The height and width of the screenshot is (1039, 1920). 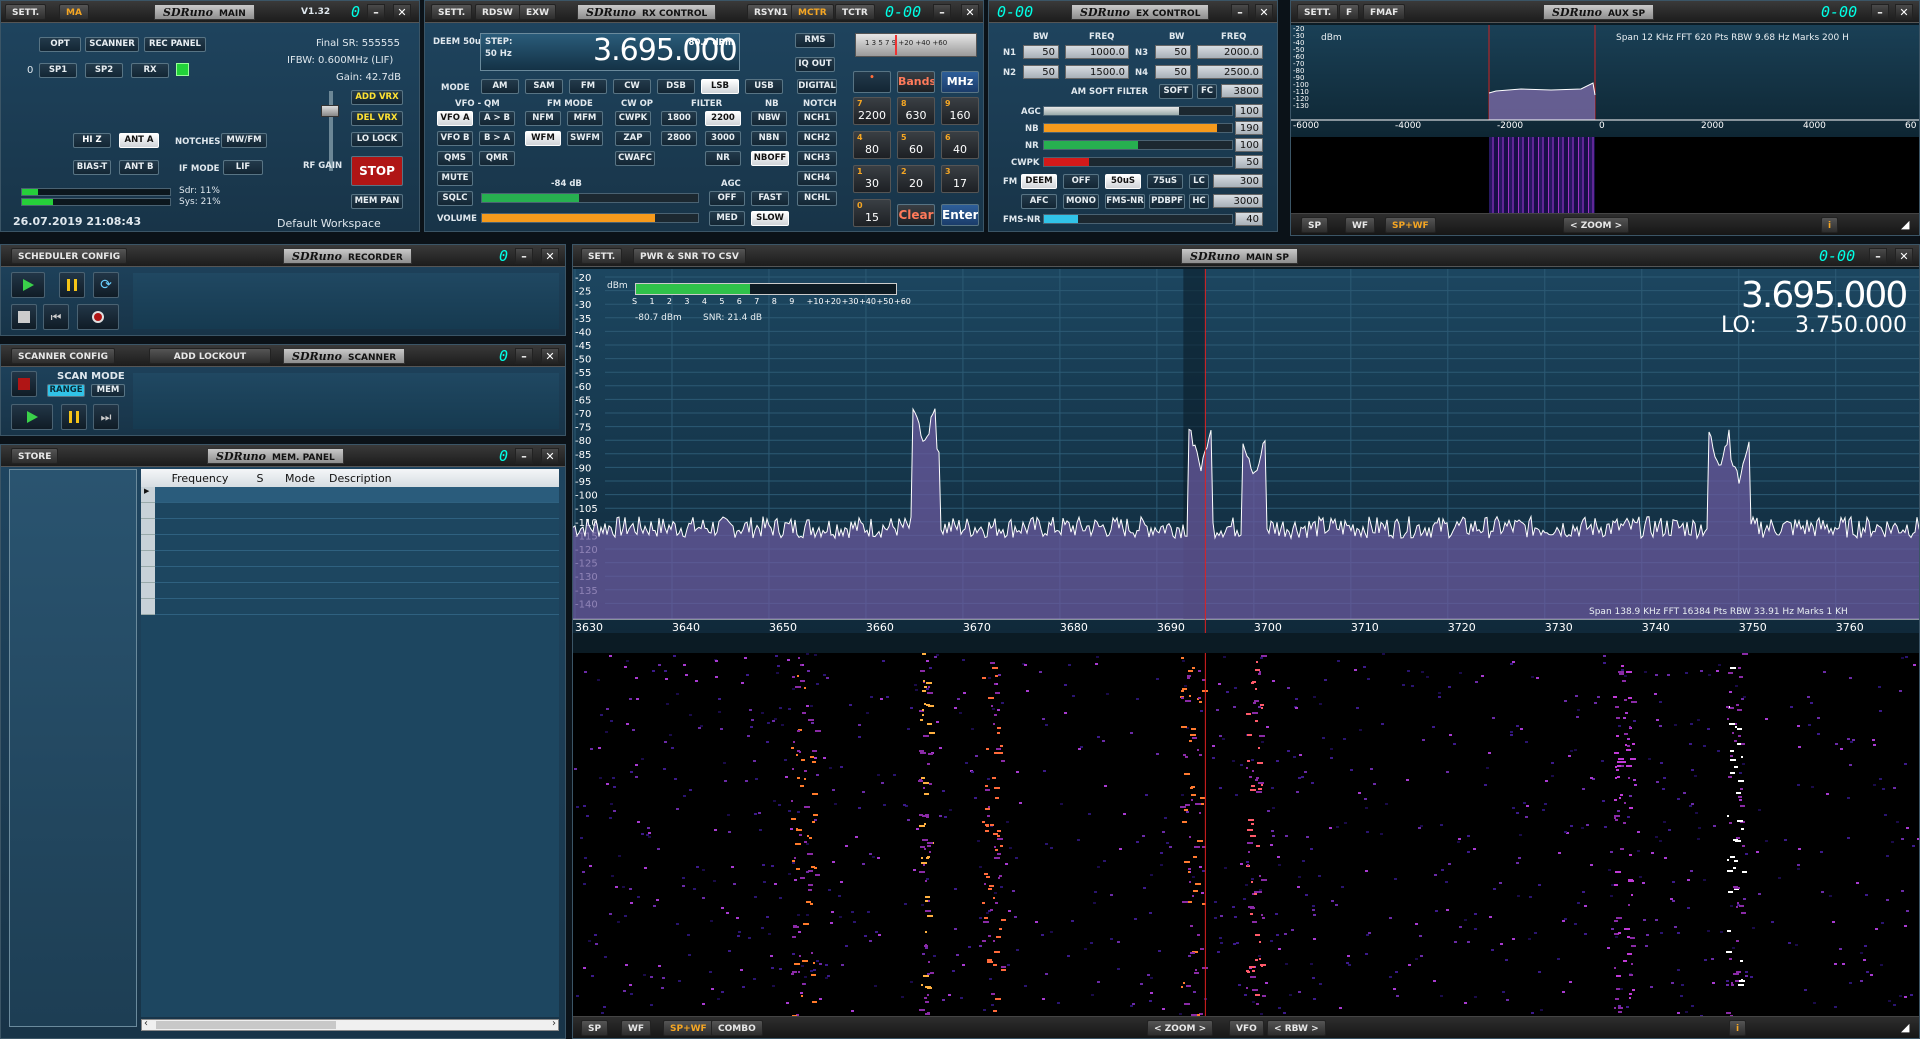 I want to click on ant-a-button: ANT A, so click(x=139, y=140).